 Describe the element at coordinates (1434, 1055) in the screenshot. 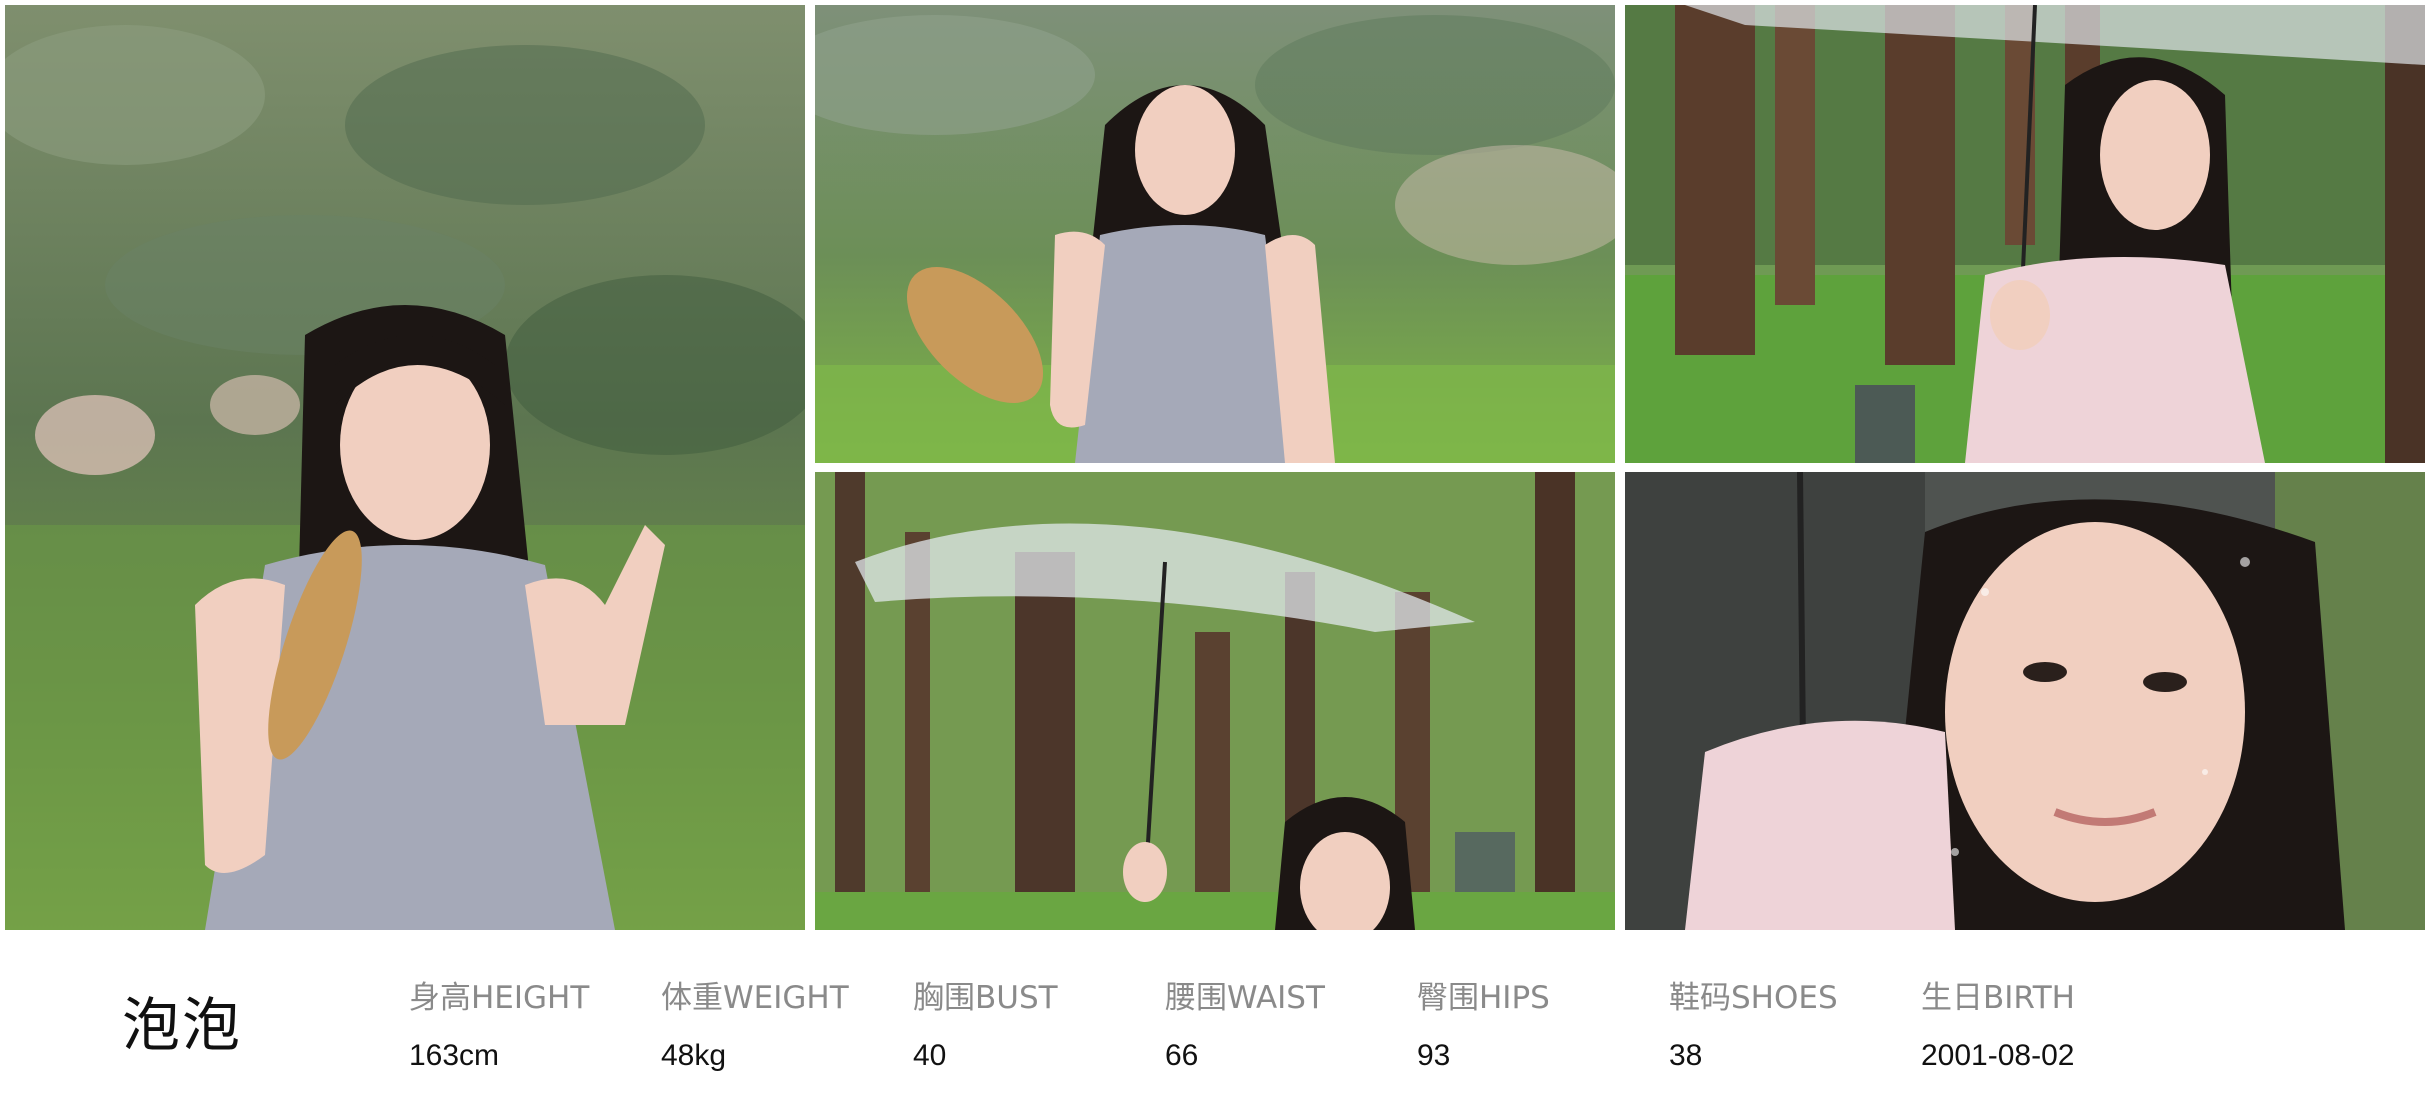

I see `stat-value: 93` at that location.